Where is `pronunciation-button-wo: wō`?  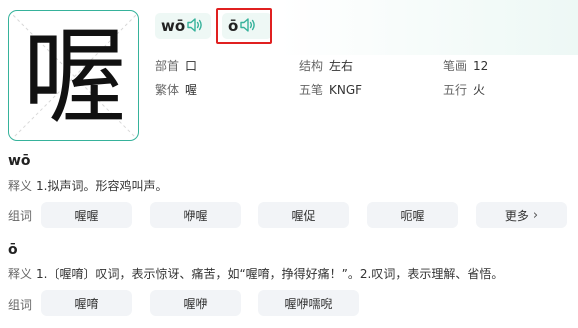
pronunciation-button-wo: wō is located at coordinates (183, 26).